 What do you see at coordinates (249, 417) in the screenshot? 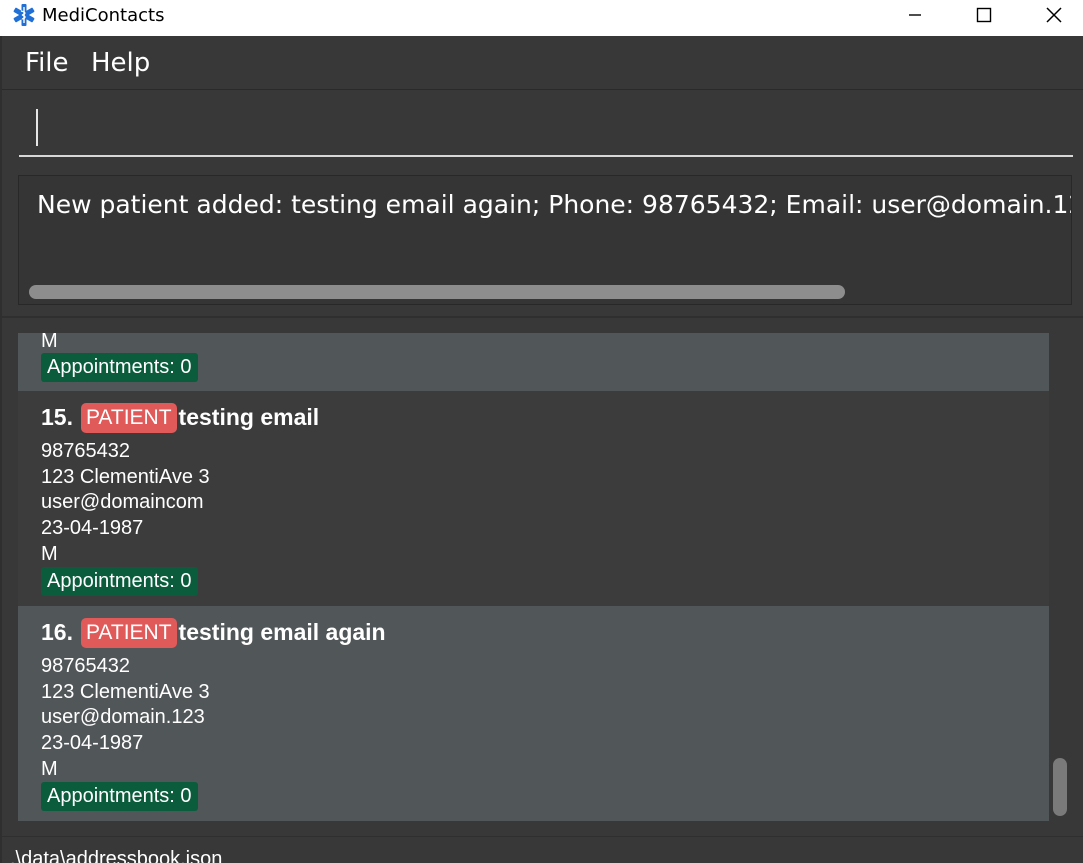
I see `patient-name: testing email` at bounding box center [249, 417].